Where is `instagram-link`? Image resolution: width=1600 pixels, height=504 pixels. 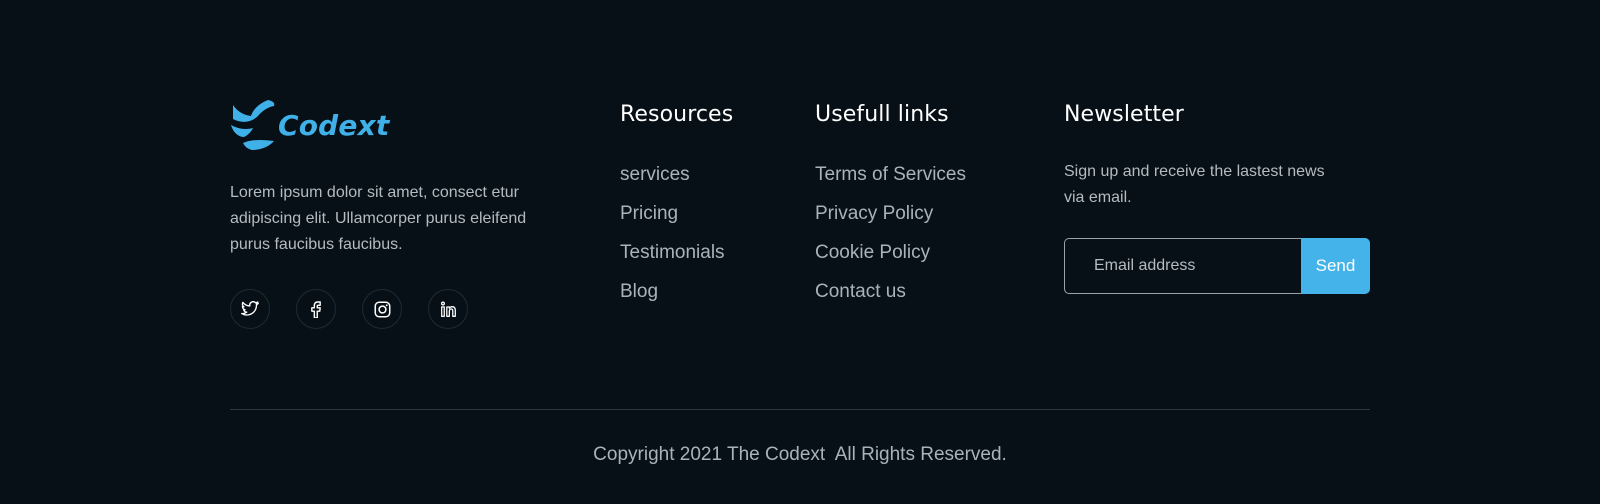
instagram-link is located at coordinates (382, 309).